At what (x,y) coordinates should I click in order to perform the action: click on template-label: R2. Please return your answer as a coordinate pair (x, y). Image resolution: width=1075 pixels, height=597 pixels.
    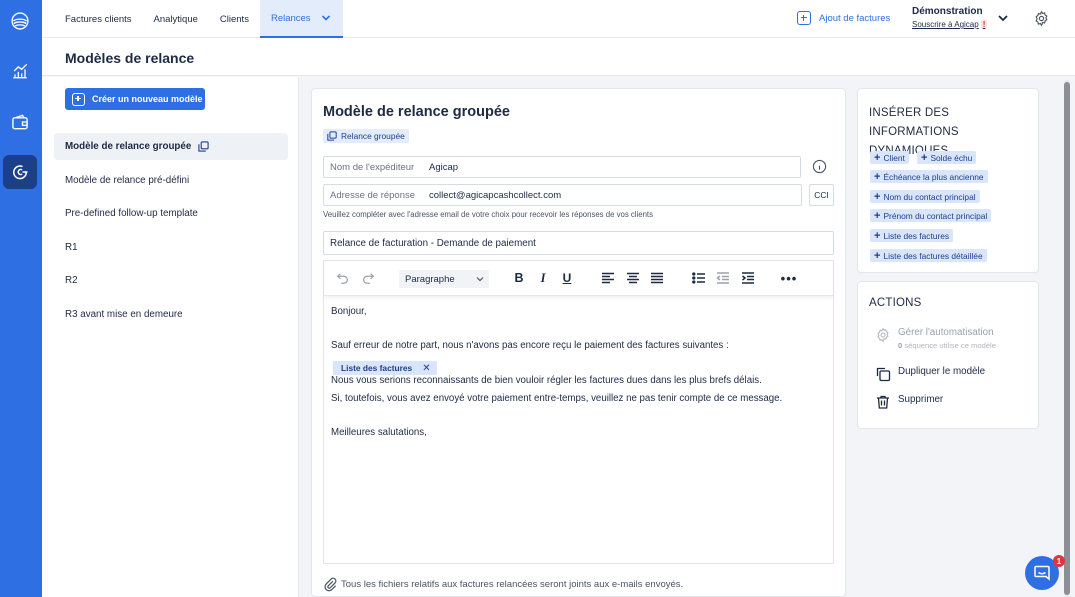
    Looking at the image, I should click on (71, 281).